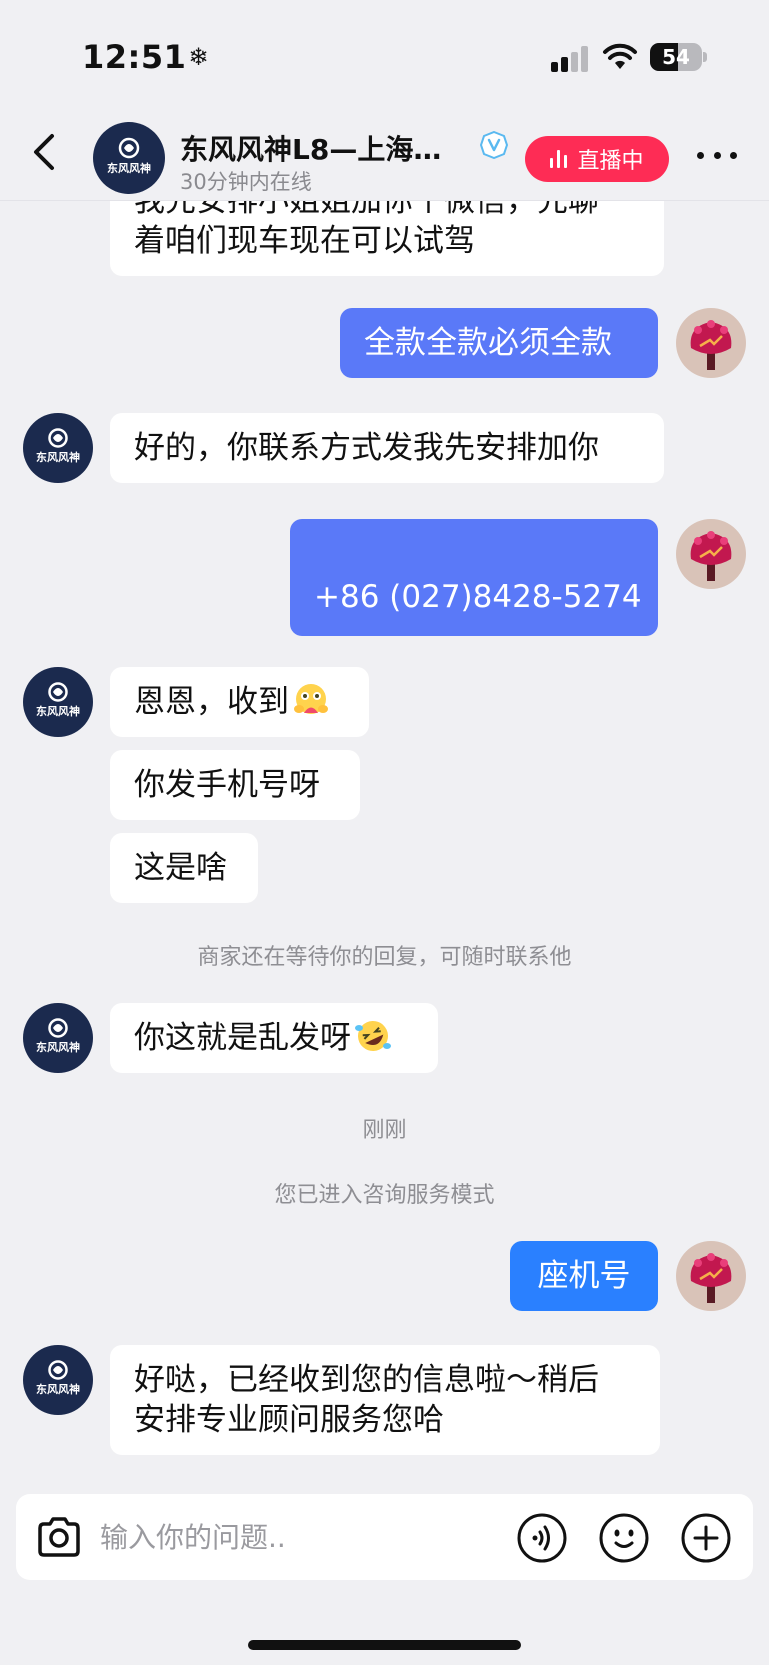 This screenshot has height=1665, width=769. What do you see at coordinates (300, 1537) in the screenshot?
I see `message-input` at bounding box center [300, 1537].